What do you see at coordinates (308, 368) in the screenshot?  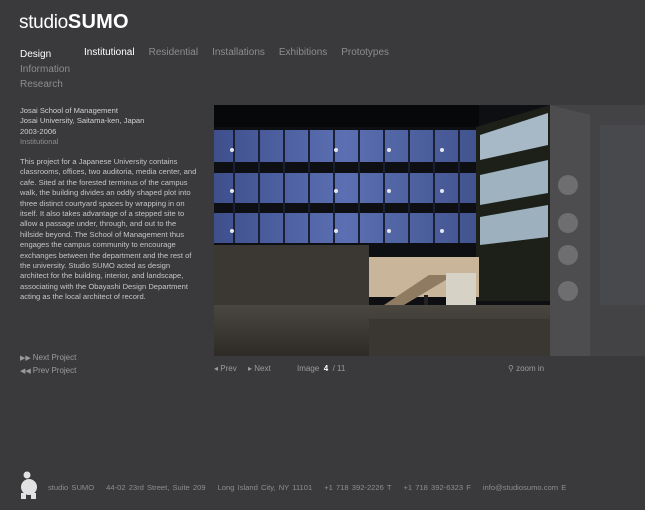 I see `image-counter-label: Image` at bounding box center [308, 368].